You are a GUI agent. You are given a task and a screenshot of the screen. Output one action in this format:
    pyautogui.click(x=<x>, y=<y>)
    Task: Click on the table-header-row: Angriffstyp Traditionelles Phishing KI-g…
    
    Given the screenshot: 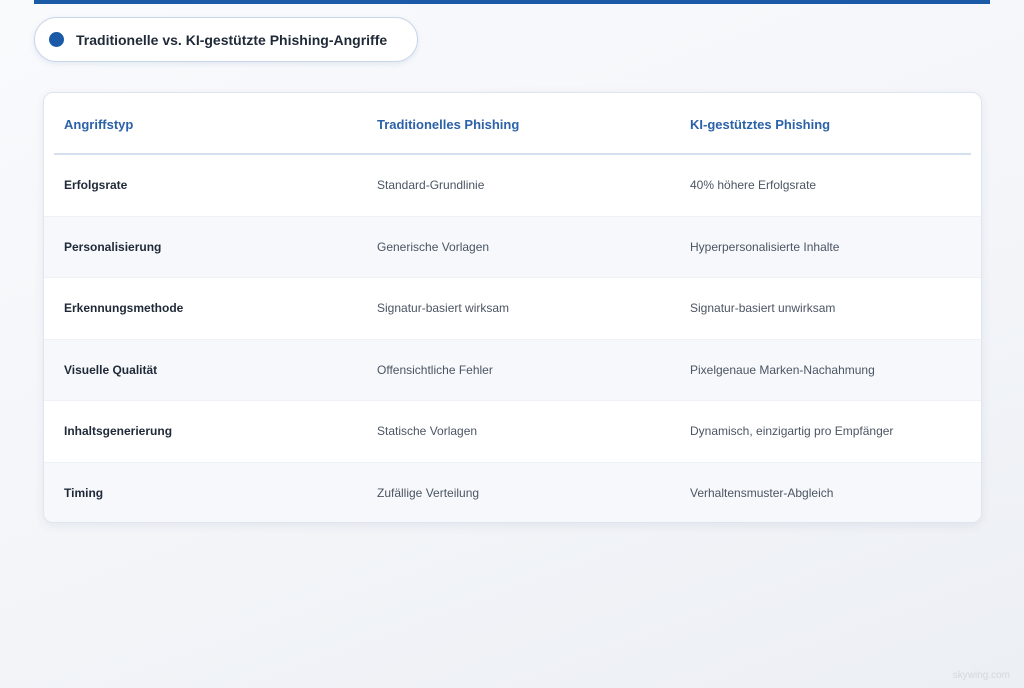 What is the action you would take?
    pyautogui.click(x=512, y=124)
    